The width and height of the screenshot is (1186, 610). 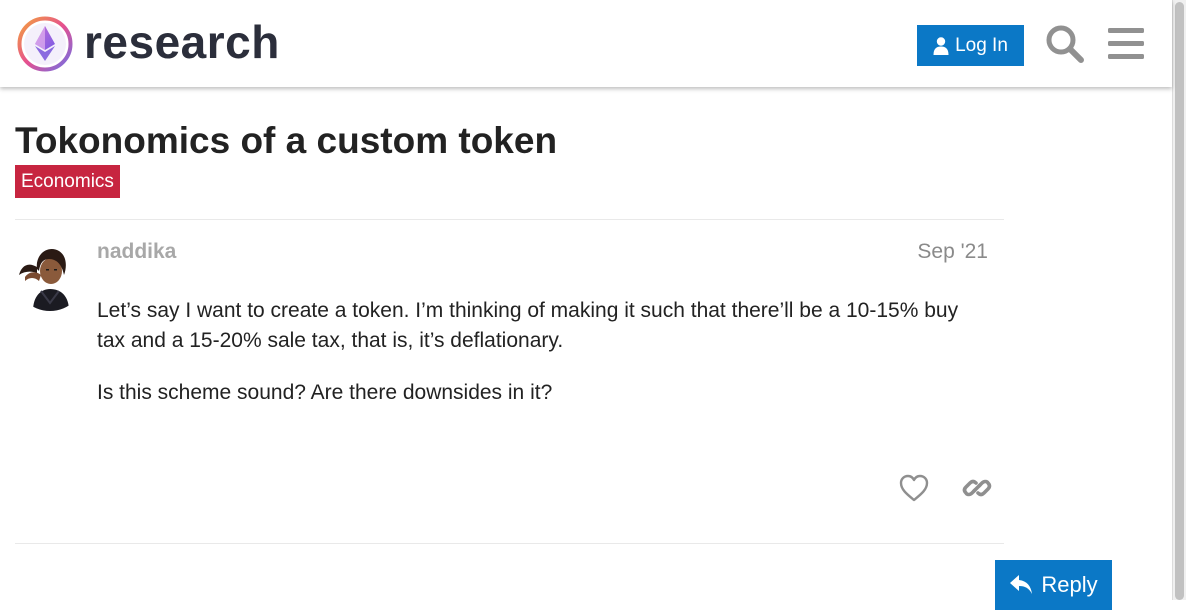 What do you see at coordinates (952, 252) in the screenshot?
I see `post-date: Sep '21` at bounding box center [952, 252].